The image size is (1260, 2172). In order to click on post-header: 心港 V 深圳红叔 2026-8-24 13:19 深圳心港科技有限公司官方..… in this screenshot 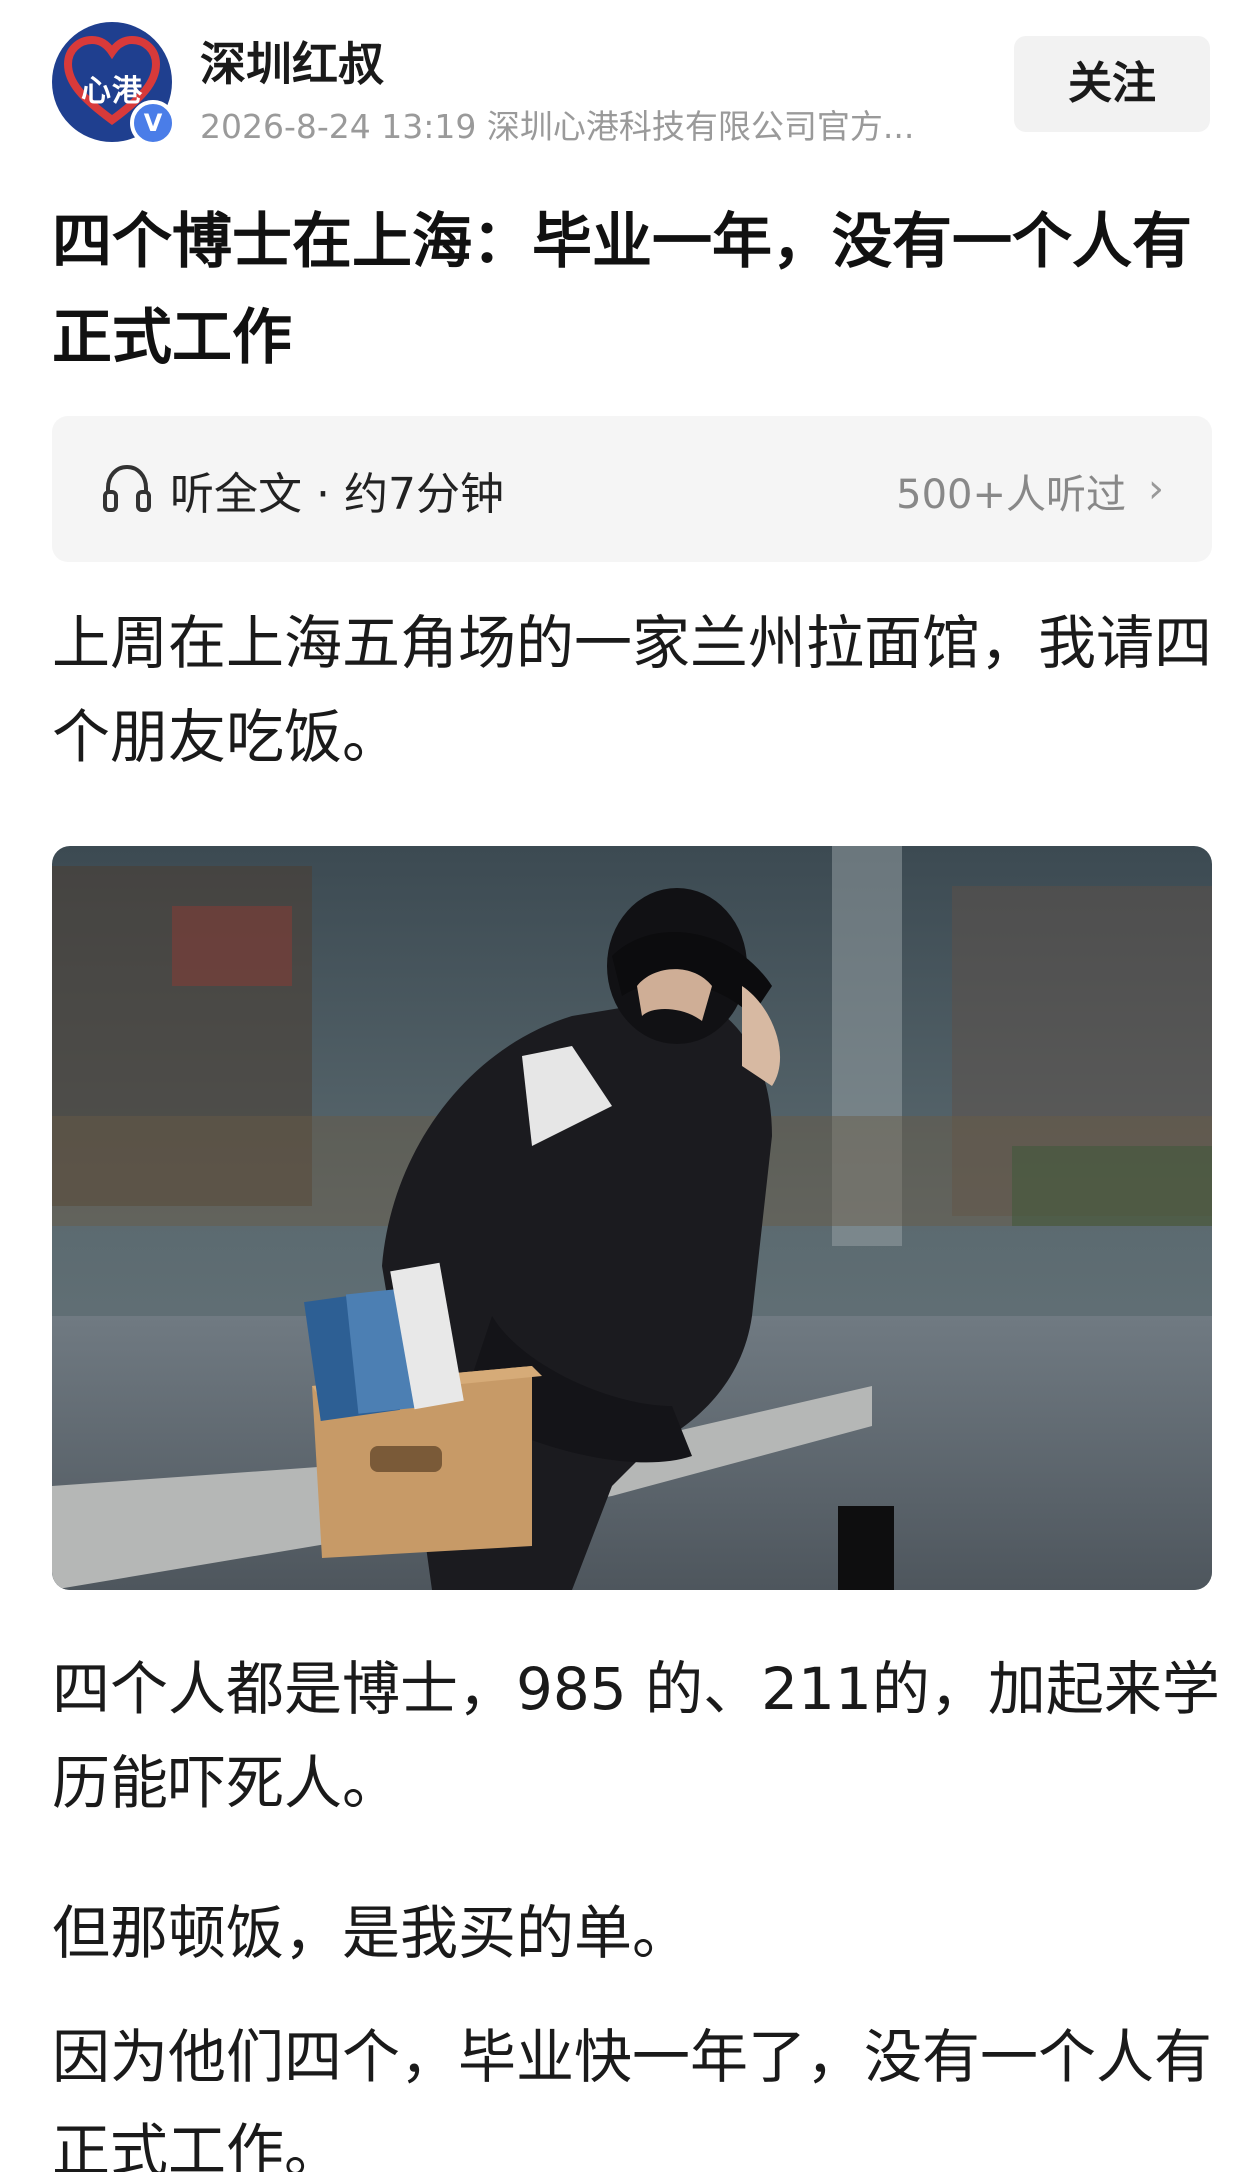, I will do `click(632, 84)`.